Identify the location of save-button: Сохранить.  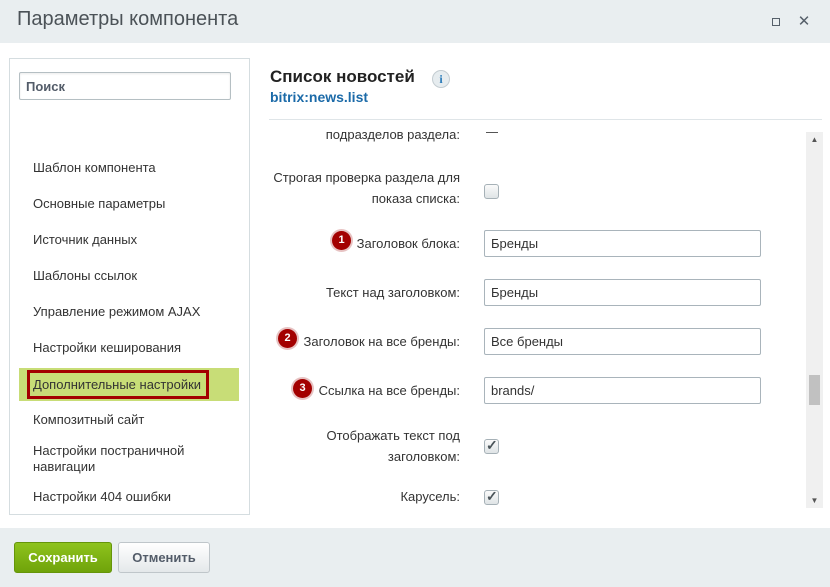
(63, 557).